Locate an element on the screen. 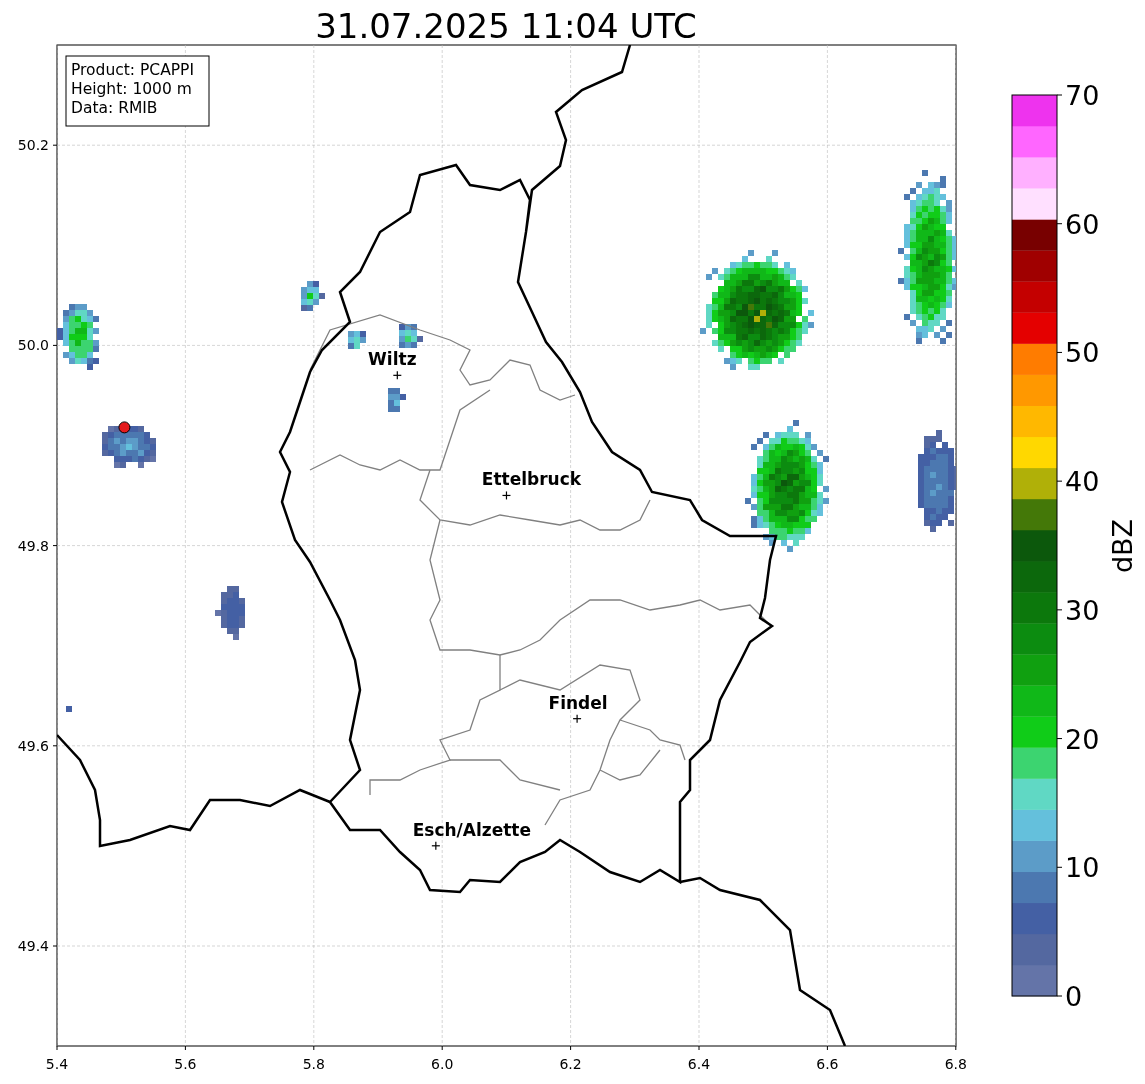 Image resolution: width=1145 pixels, height=1084 pixels. colorbar-tick-label: 50 is located at coordinates (1082, 353).